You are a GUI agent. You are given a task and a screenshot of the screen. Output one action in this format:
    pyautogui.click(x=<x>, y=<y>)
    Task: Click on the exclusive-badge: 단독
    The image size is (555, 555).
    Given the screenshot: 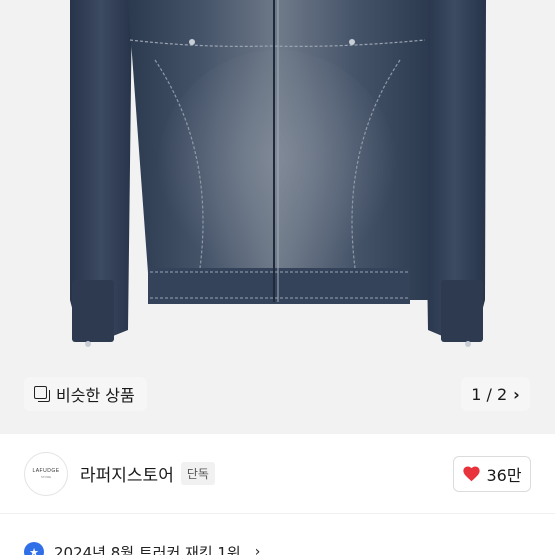 What is the action you would take?
    pyautogui.click(x=197, y=473)
    